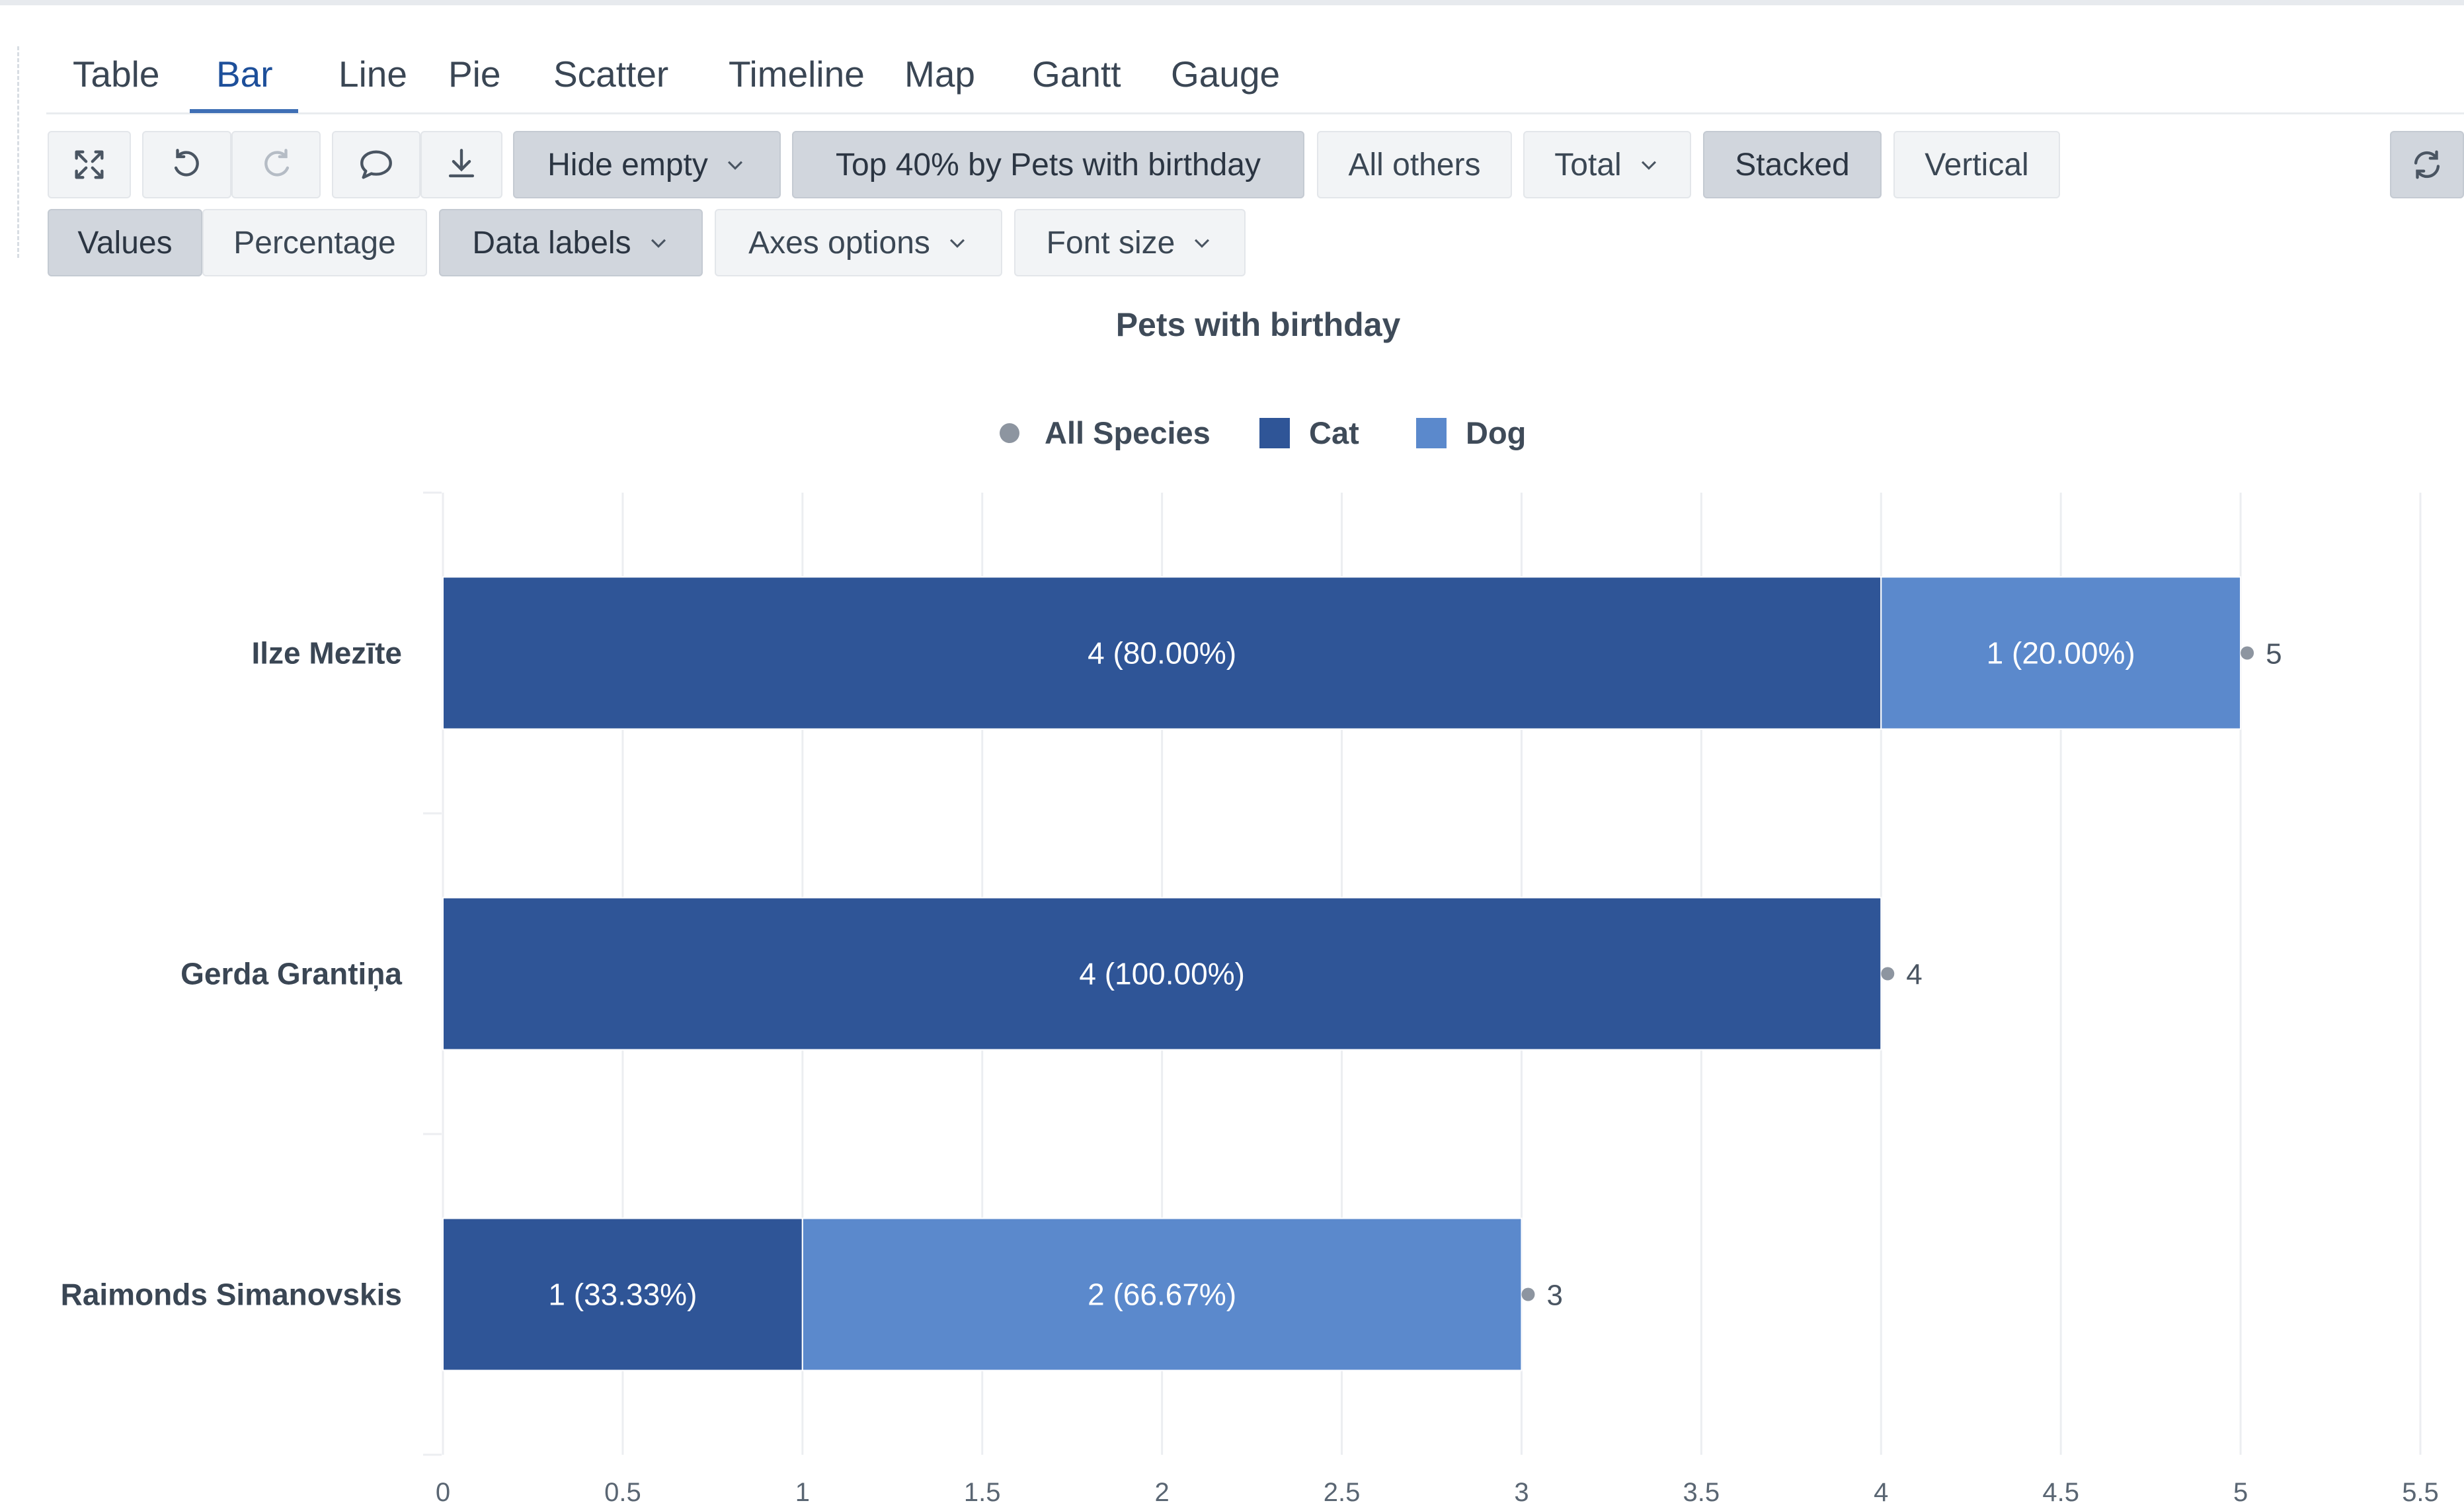  What do you see at coordinates (1274, 433) in the screenshot?
I see `legend-marker-cat` at bounding box center [1274, 433].